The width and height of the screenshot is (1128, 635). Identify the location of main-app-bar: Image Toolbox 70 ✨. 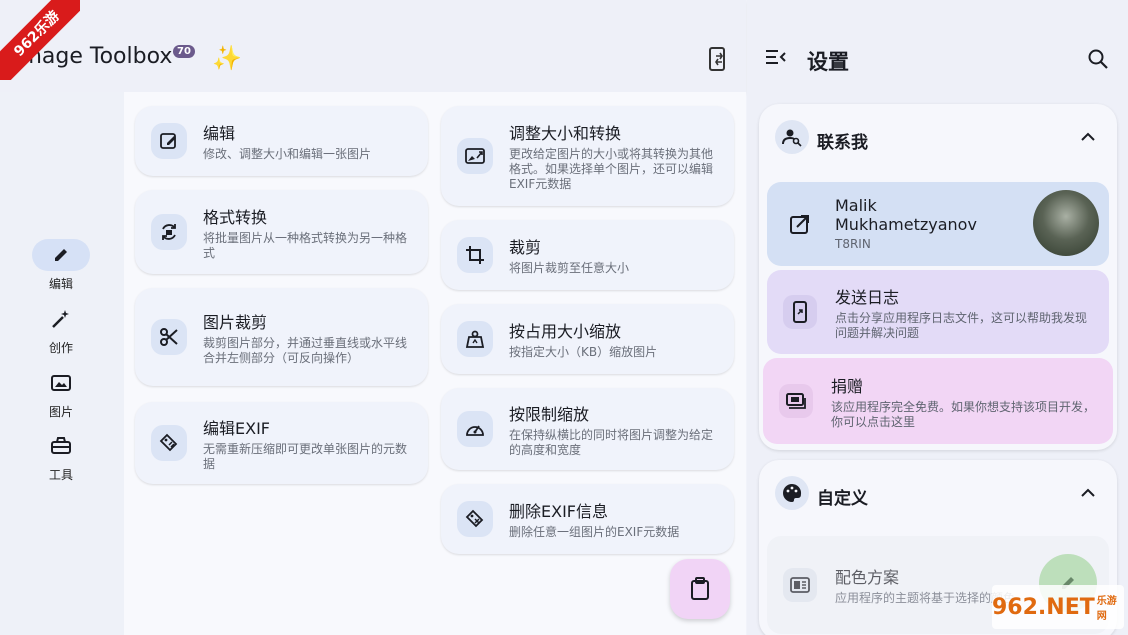
(373, 46).